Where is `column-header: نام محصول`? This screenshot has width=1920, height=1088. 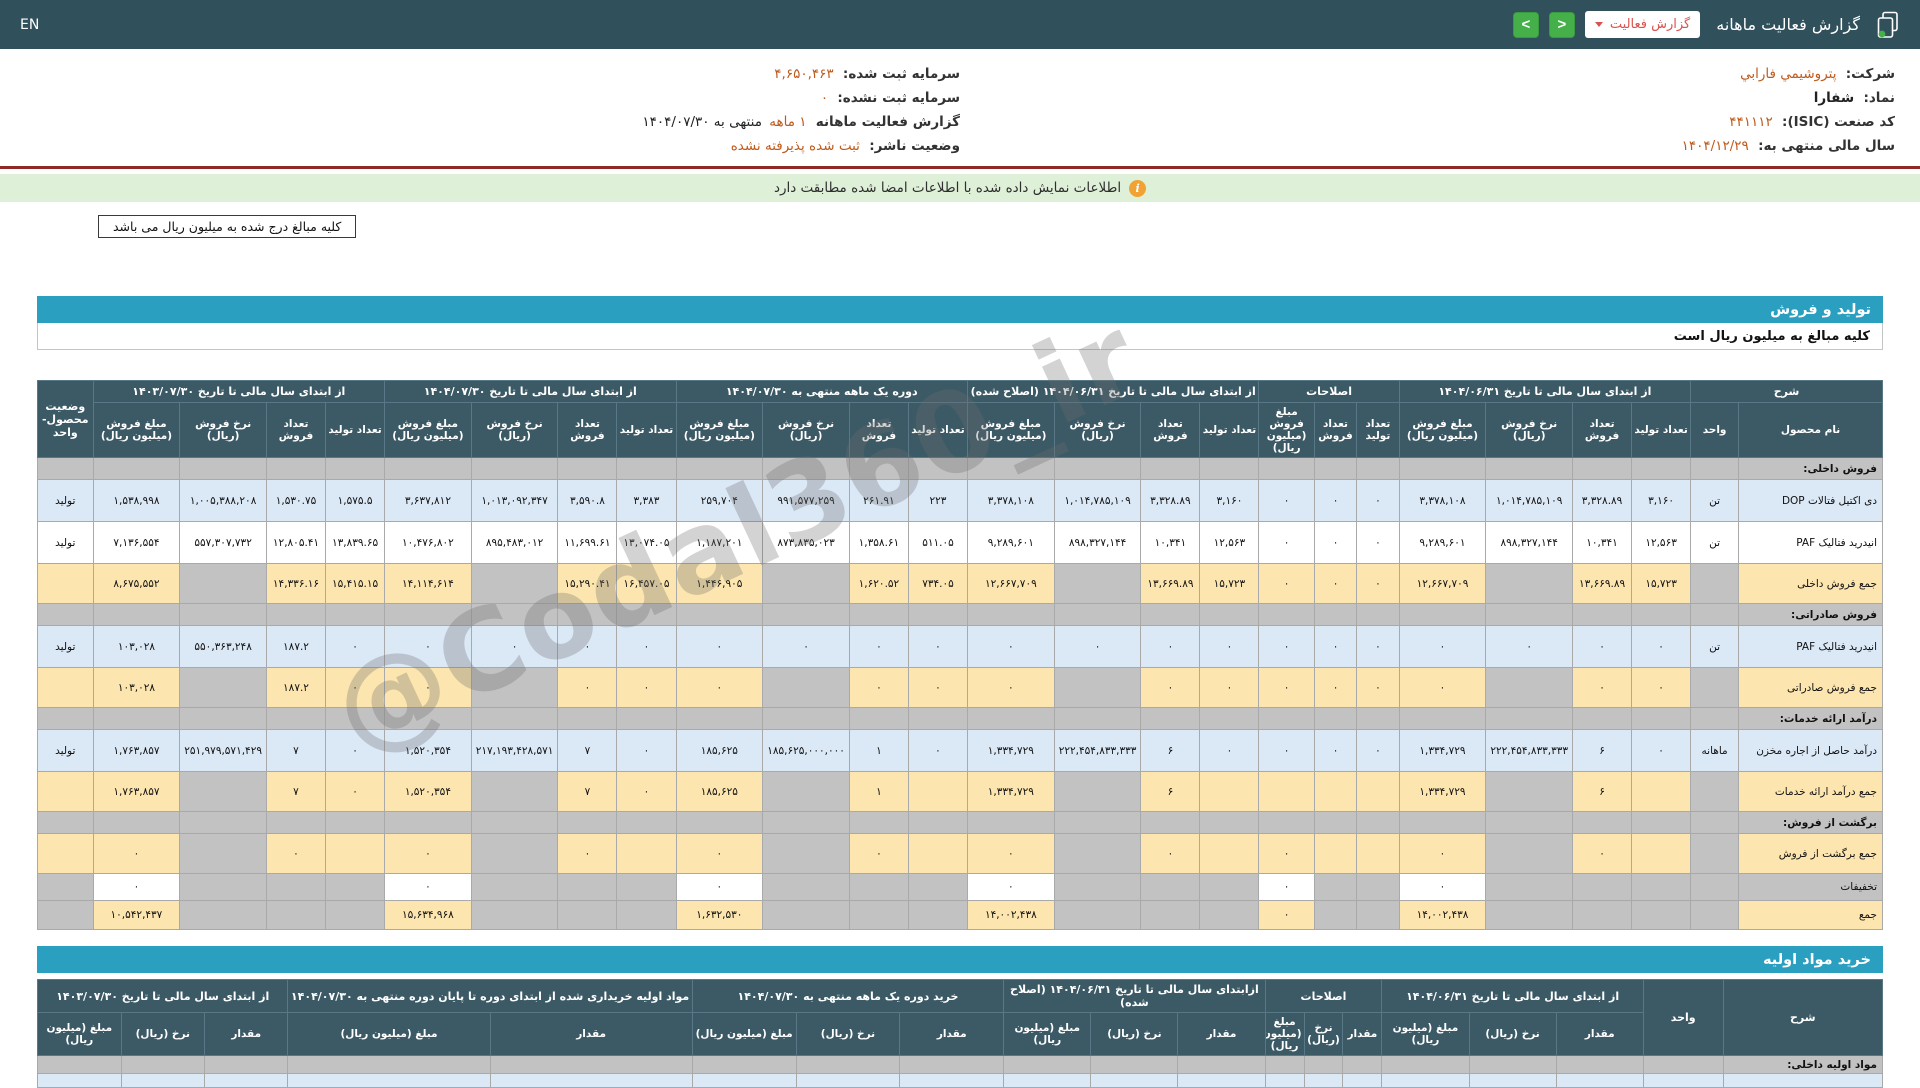 column-header: نام محصول is located at coordinates (1810, 430).